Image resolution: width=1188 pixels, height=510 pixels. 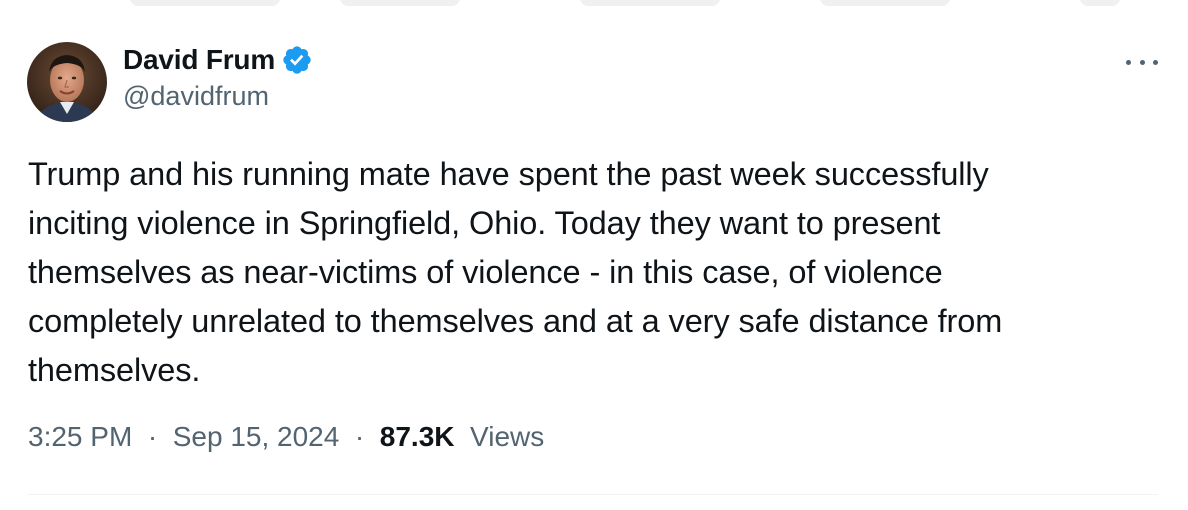 What do you see at coordinates (80, 436) in the screenshot?
I see `tweet-time: 3:25 PM` at bounding box center [80, 436].